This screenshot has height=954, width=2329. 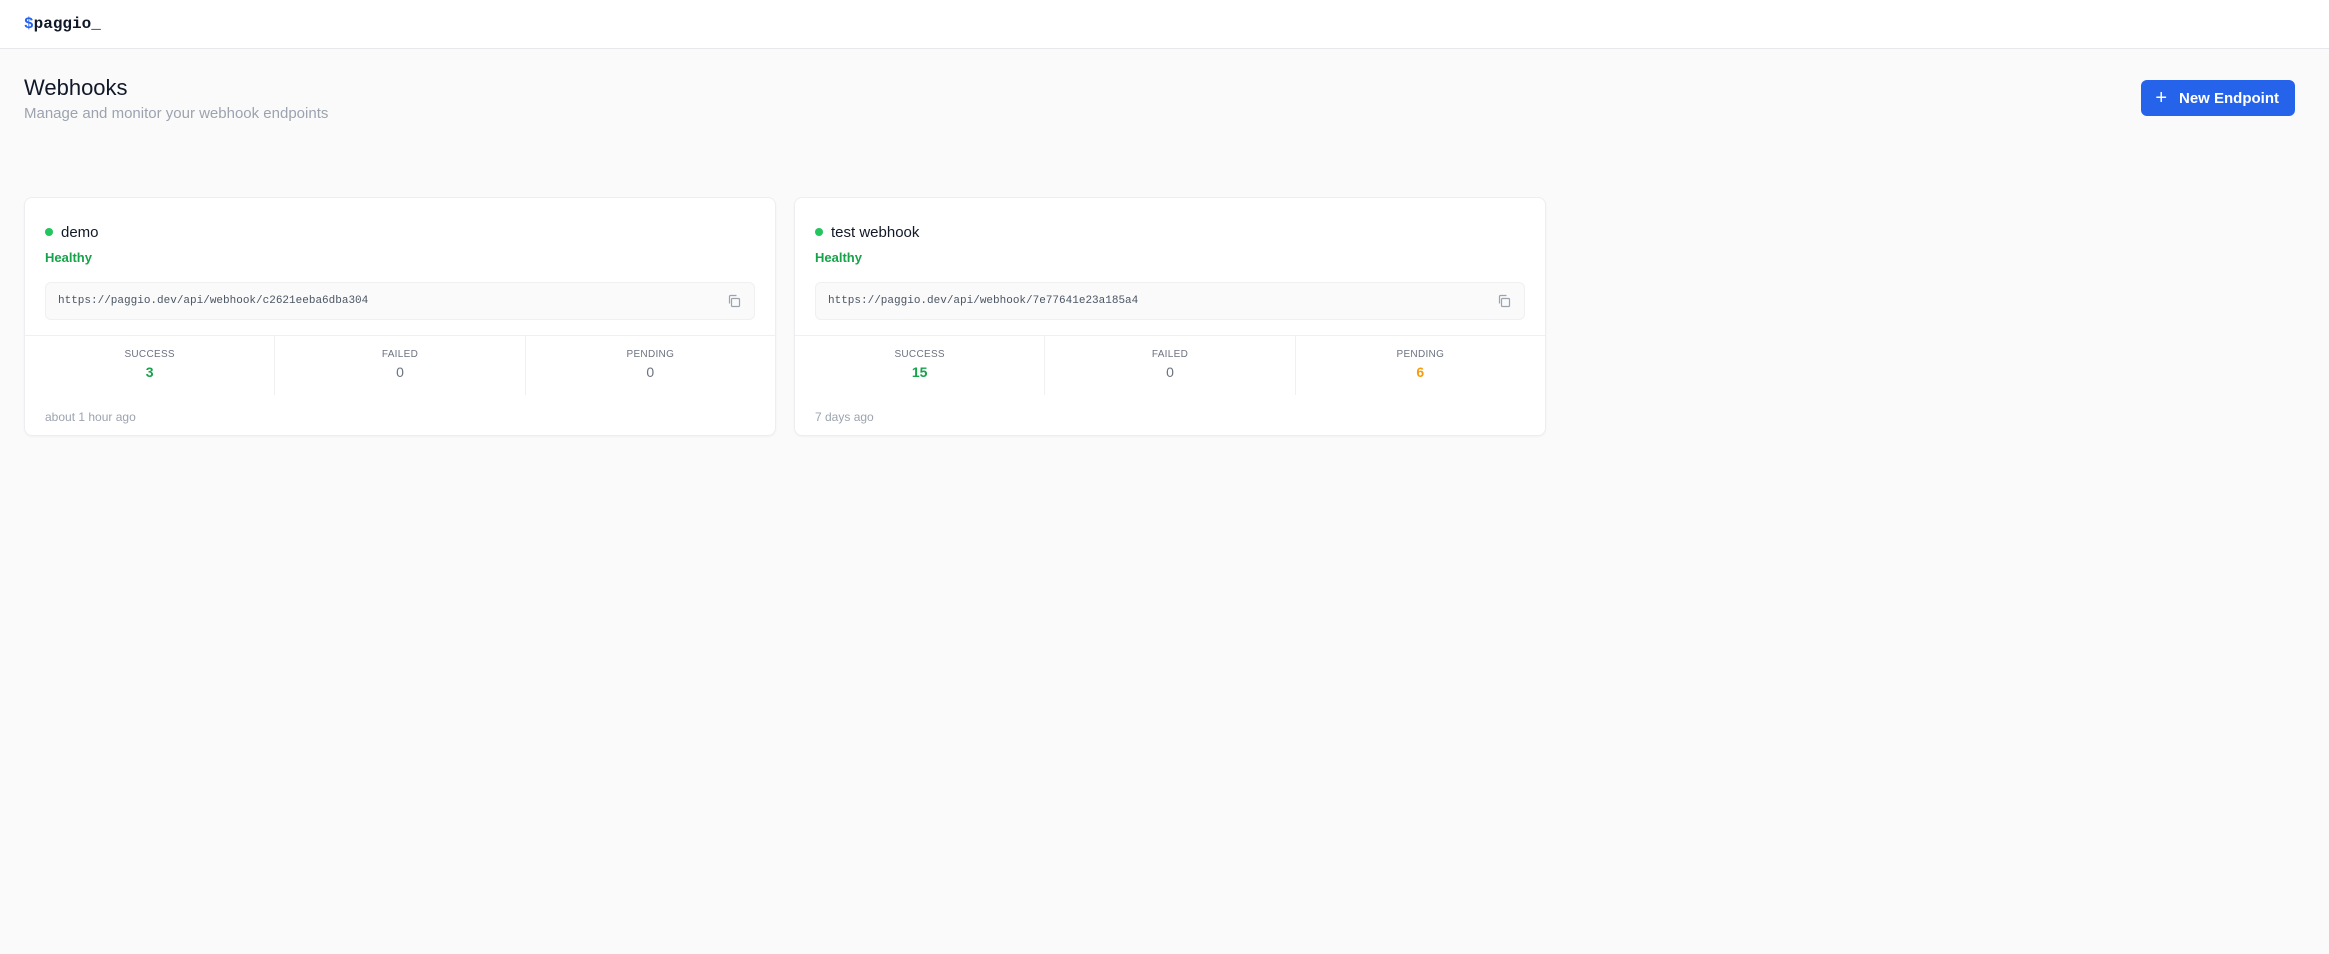 What do you see at coordinates (875, 232) in the screenshot?
I see `webhook-name: test webhook` at bounding box center [875, 232].